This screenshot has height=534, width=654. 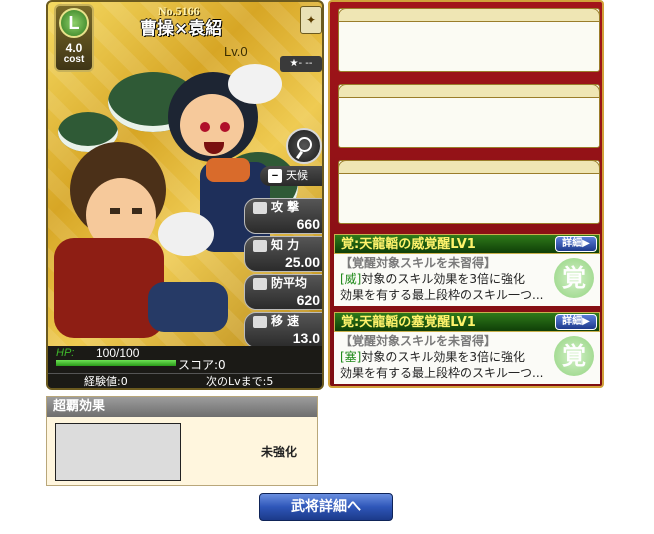 I want to click on rarity-stars: ★- --, so click(x=301, y=64).